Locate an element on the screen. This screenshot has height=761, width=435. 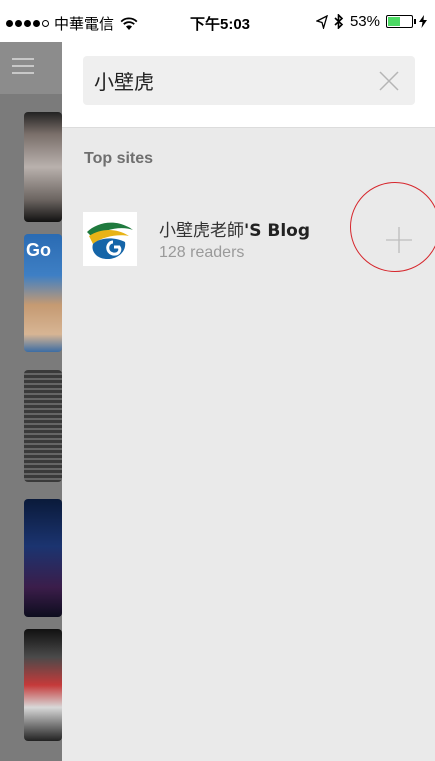
background-top-bar is located at coordinates (31, 68).